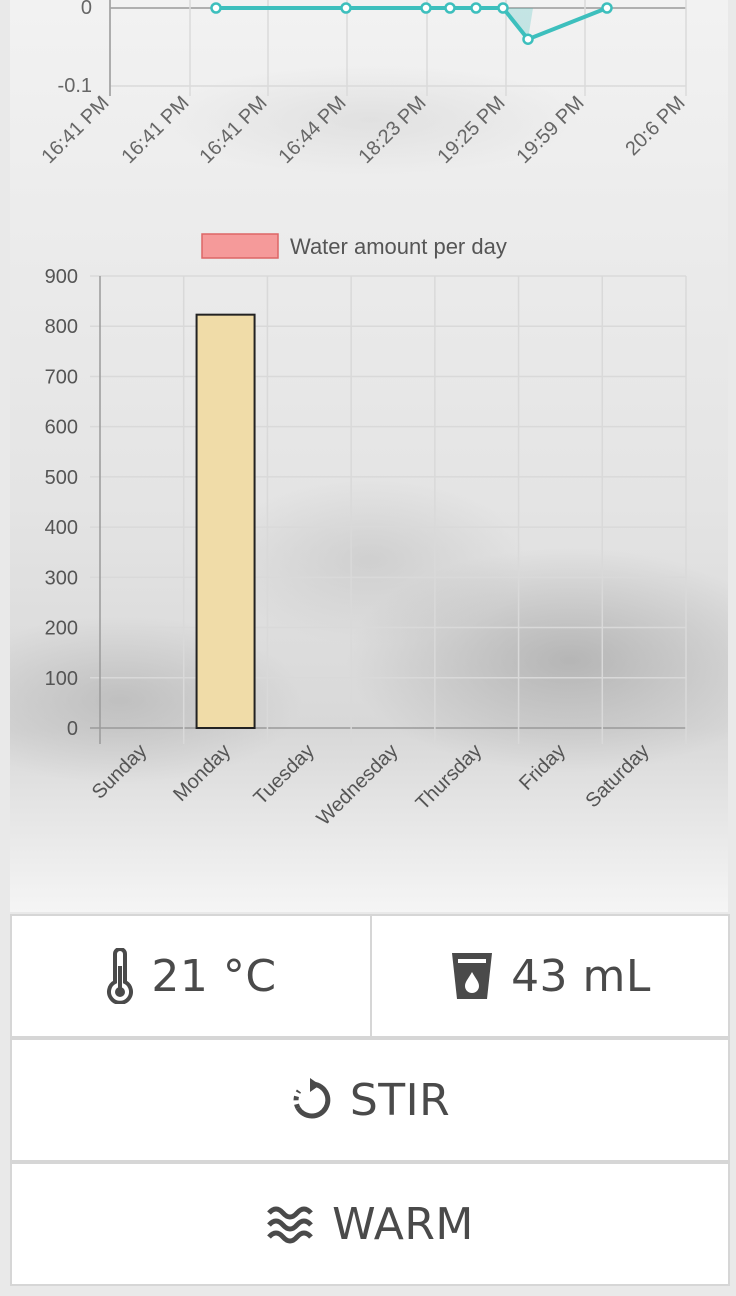  What do you see at coordinates (61, 528) in the screenshot?
I see `bar-y-tick-label: 400` at bounding box center [61, 528].